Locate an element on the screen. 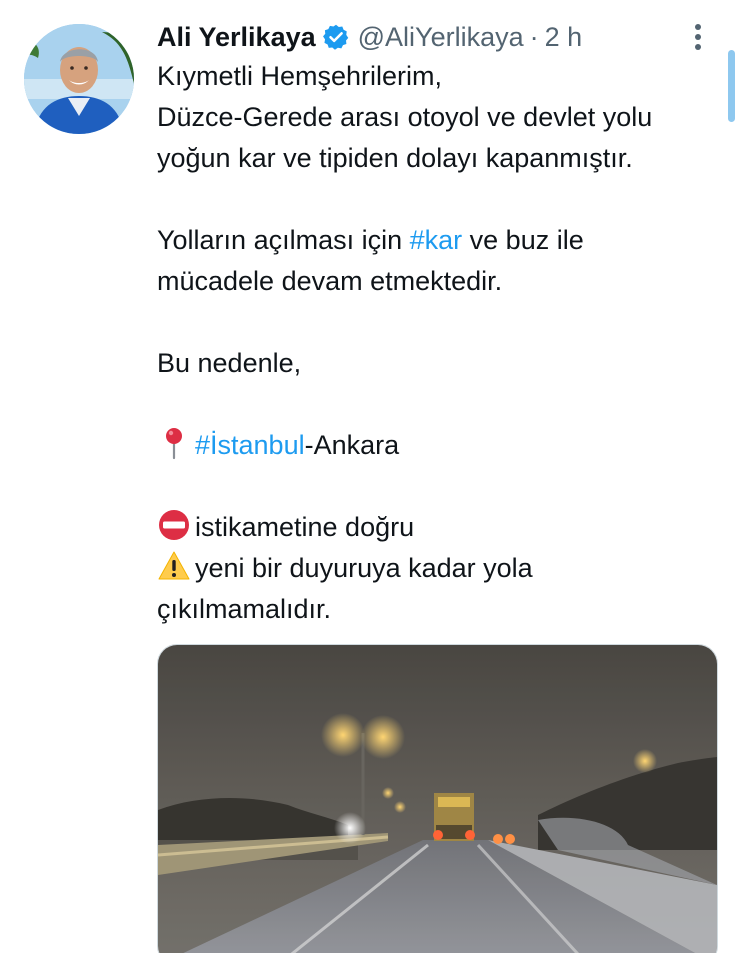  tweet-header: Ali Yerlikaya @AliYerlikaya · 2 h is located at coordinates (369, 37).